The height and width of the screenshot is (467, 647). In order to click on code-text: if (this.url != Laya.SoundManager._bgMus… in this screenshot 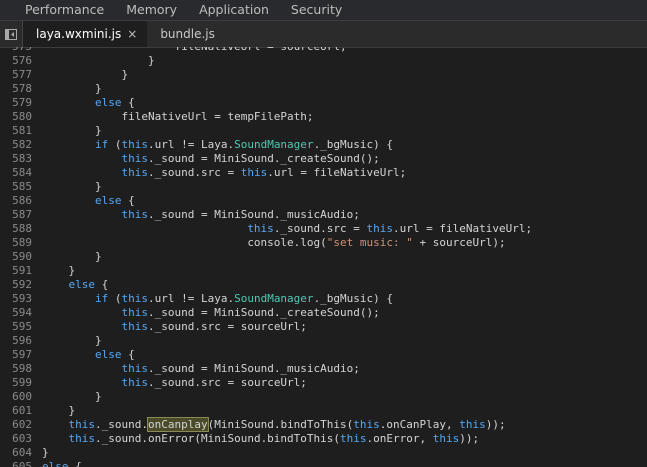, I will do `click(212, 145)`.